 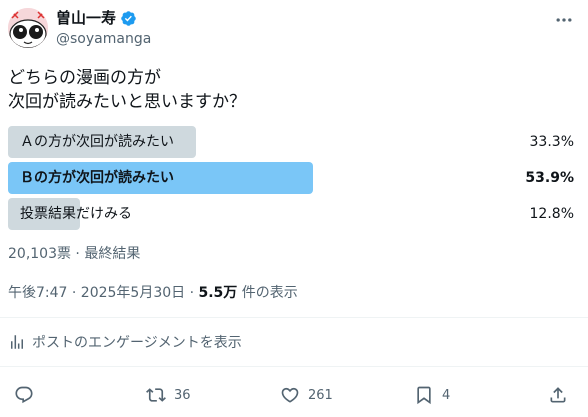 I want to click on more-options-icon, so click(x=564, y=20).